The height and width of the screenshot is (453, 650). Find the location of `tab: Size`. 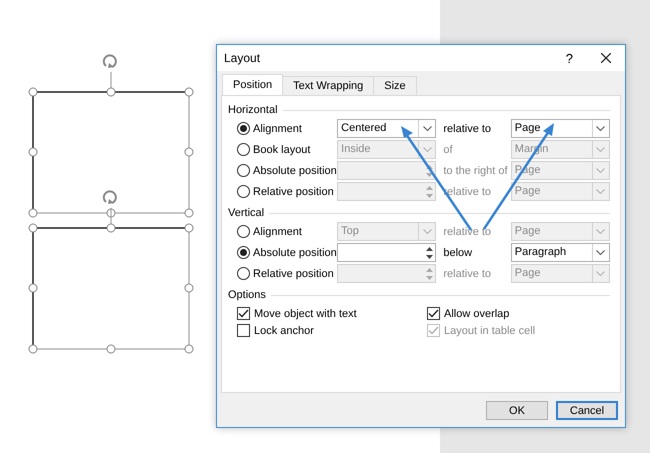

tab: Size is located at coordinates (395, 85).